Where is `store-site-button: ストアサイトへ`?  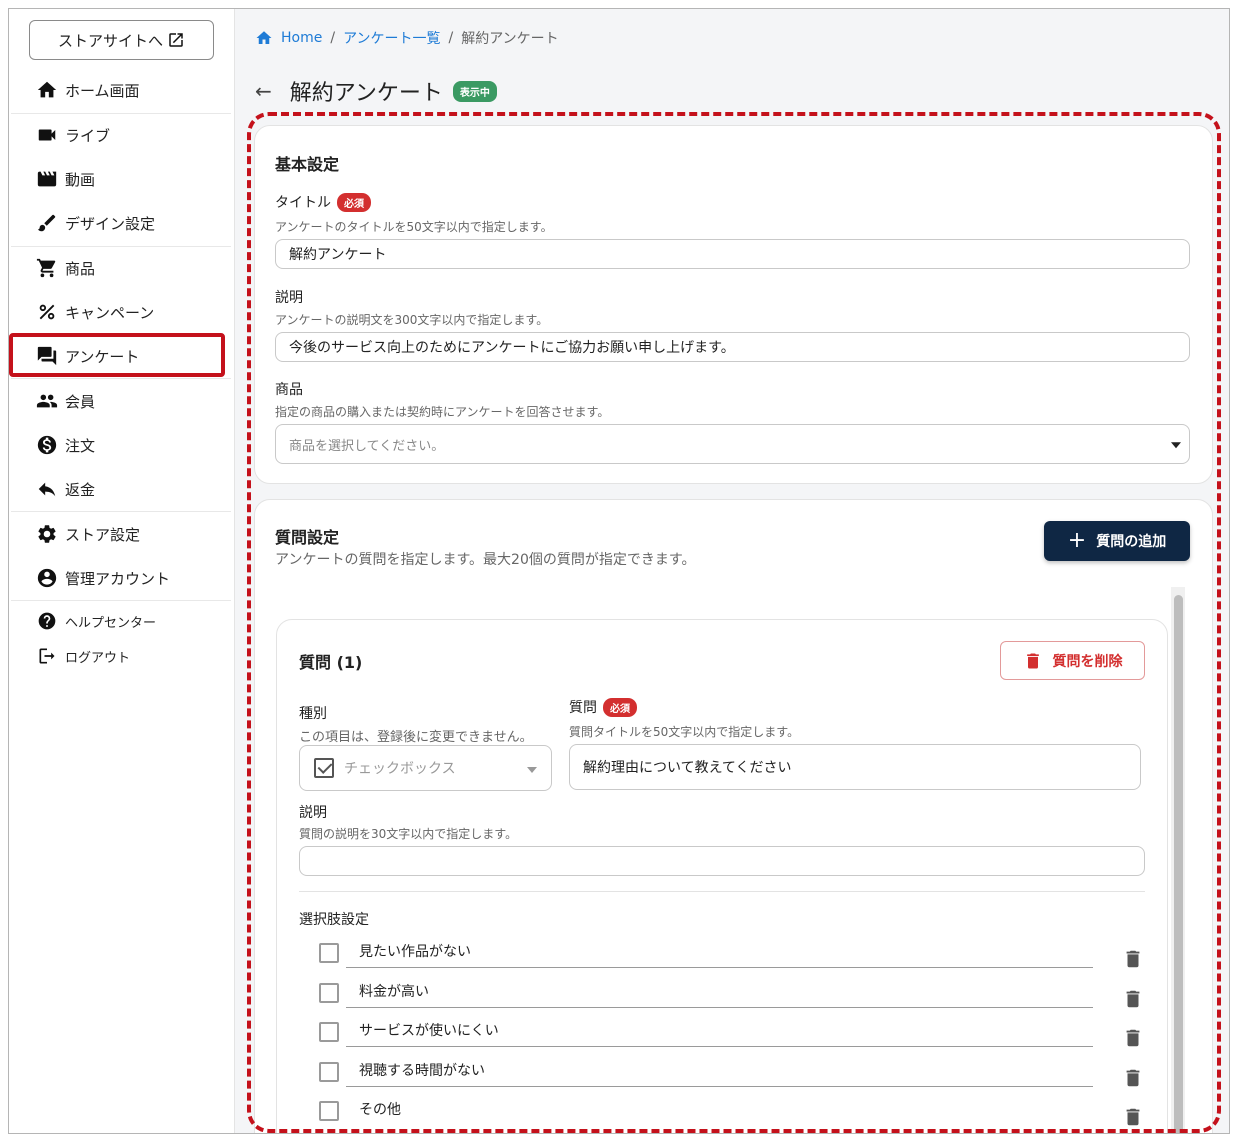 store-site-button: ストアサイトへ is located at coordinates (121, 40).